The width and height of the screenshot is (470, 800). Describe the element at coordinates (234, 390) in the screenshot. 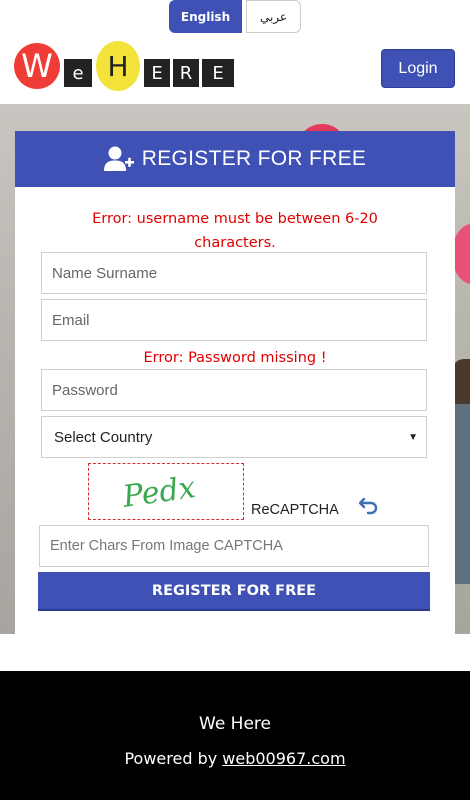

I see `password-input` at that location.